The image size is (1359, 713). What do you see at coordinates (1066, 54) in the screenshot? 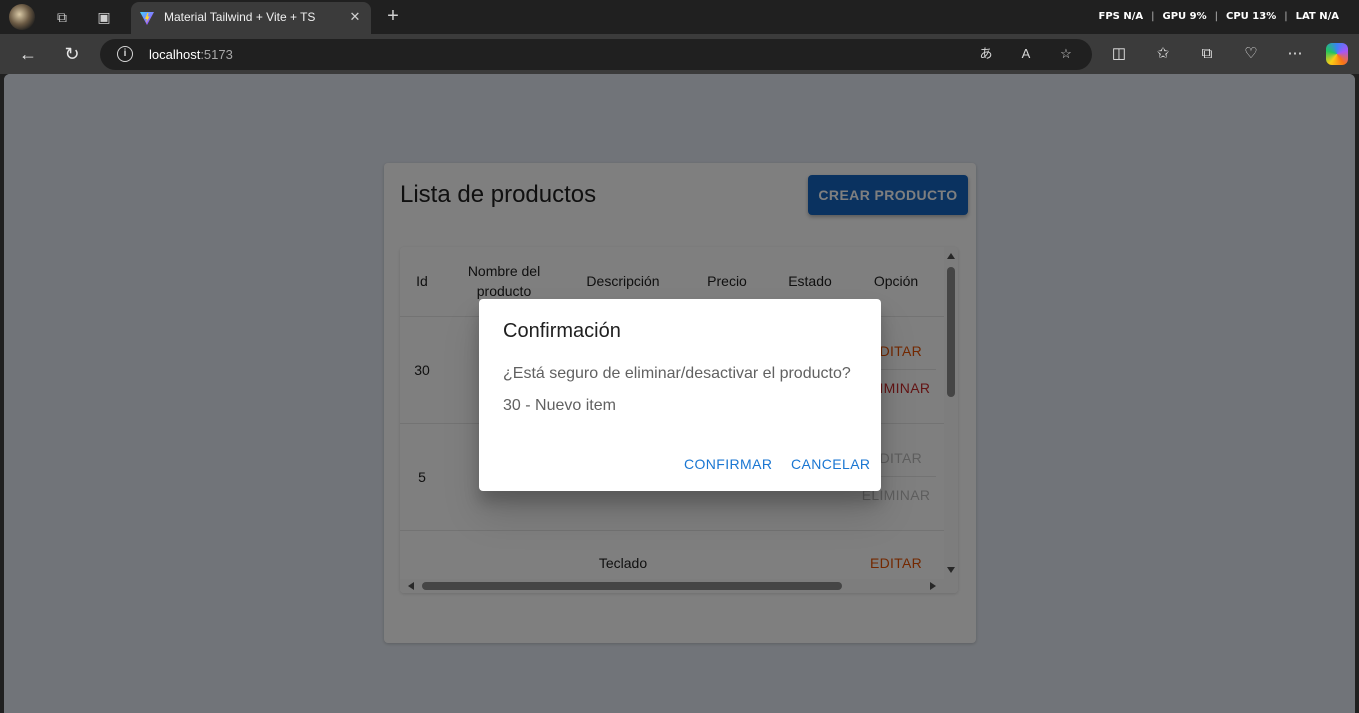
I see `favorite-star-icon: ☆` at bounding box center [1066, 54].